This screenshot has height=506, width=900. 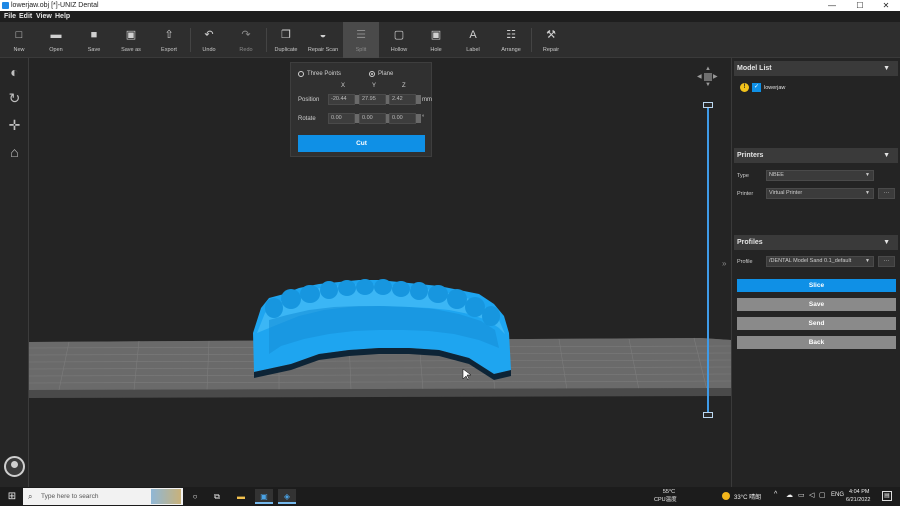 I want to click on clock-time: 4:04 PM, so click(x=859, y=492).